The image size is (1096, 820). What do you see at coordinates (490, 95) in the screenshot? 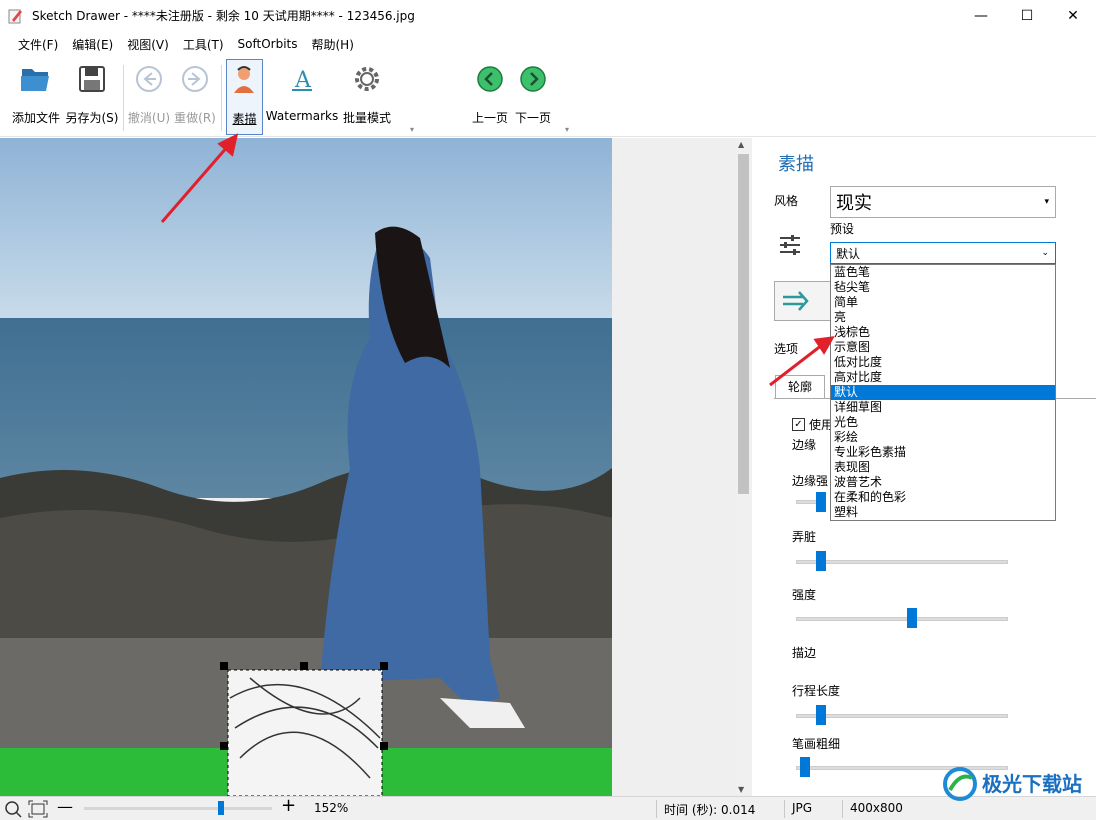
I see `prev-page-button: 上一页` at bounding box center [490, 95].